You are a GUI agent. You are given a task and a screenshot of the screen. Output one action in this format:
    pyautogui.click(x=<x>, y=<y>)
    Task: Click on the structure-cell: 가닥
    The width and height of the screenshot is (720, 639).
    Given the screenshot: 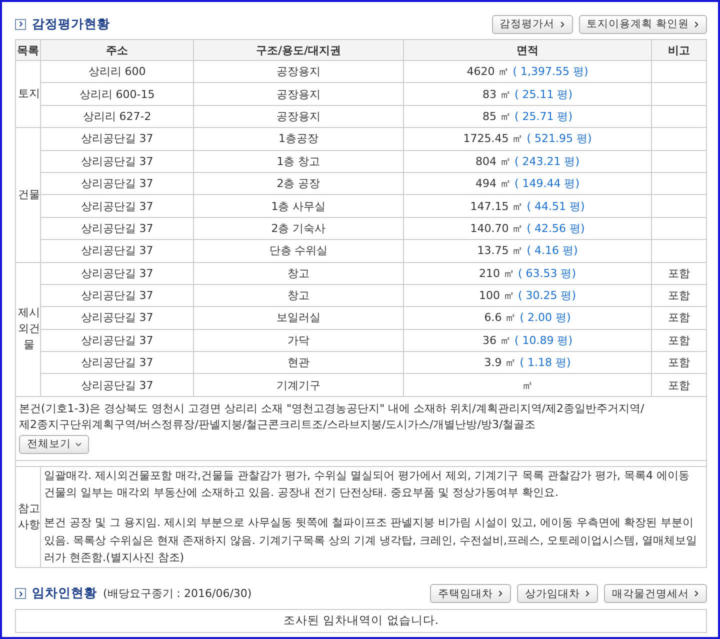 What is the action you would take?
    pyautogui.click(x=299, y=340)
    